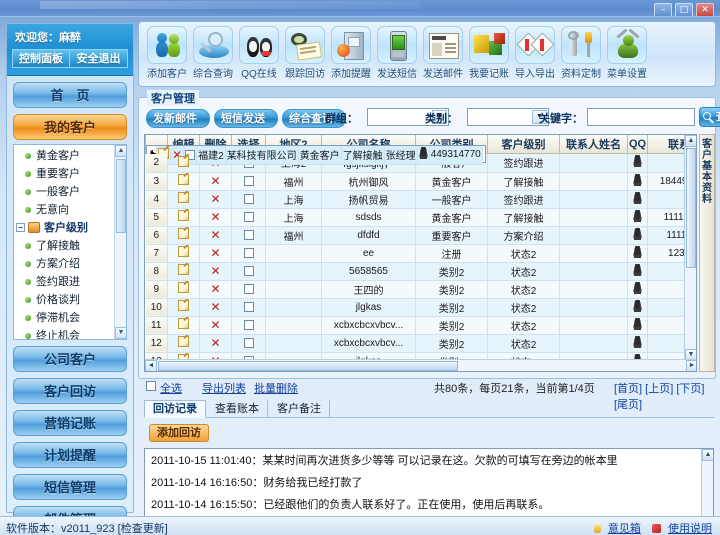 The image size is (720, 535). I want to click on toolbar-add-customer: 添加客户, so click(167, 55).